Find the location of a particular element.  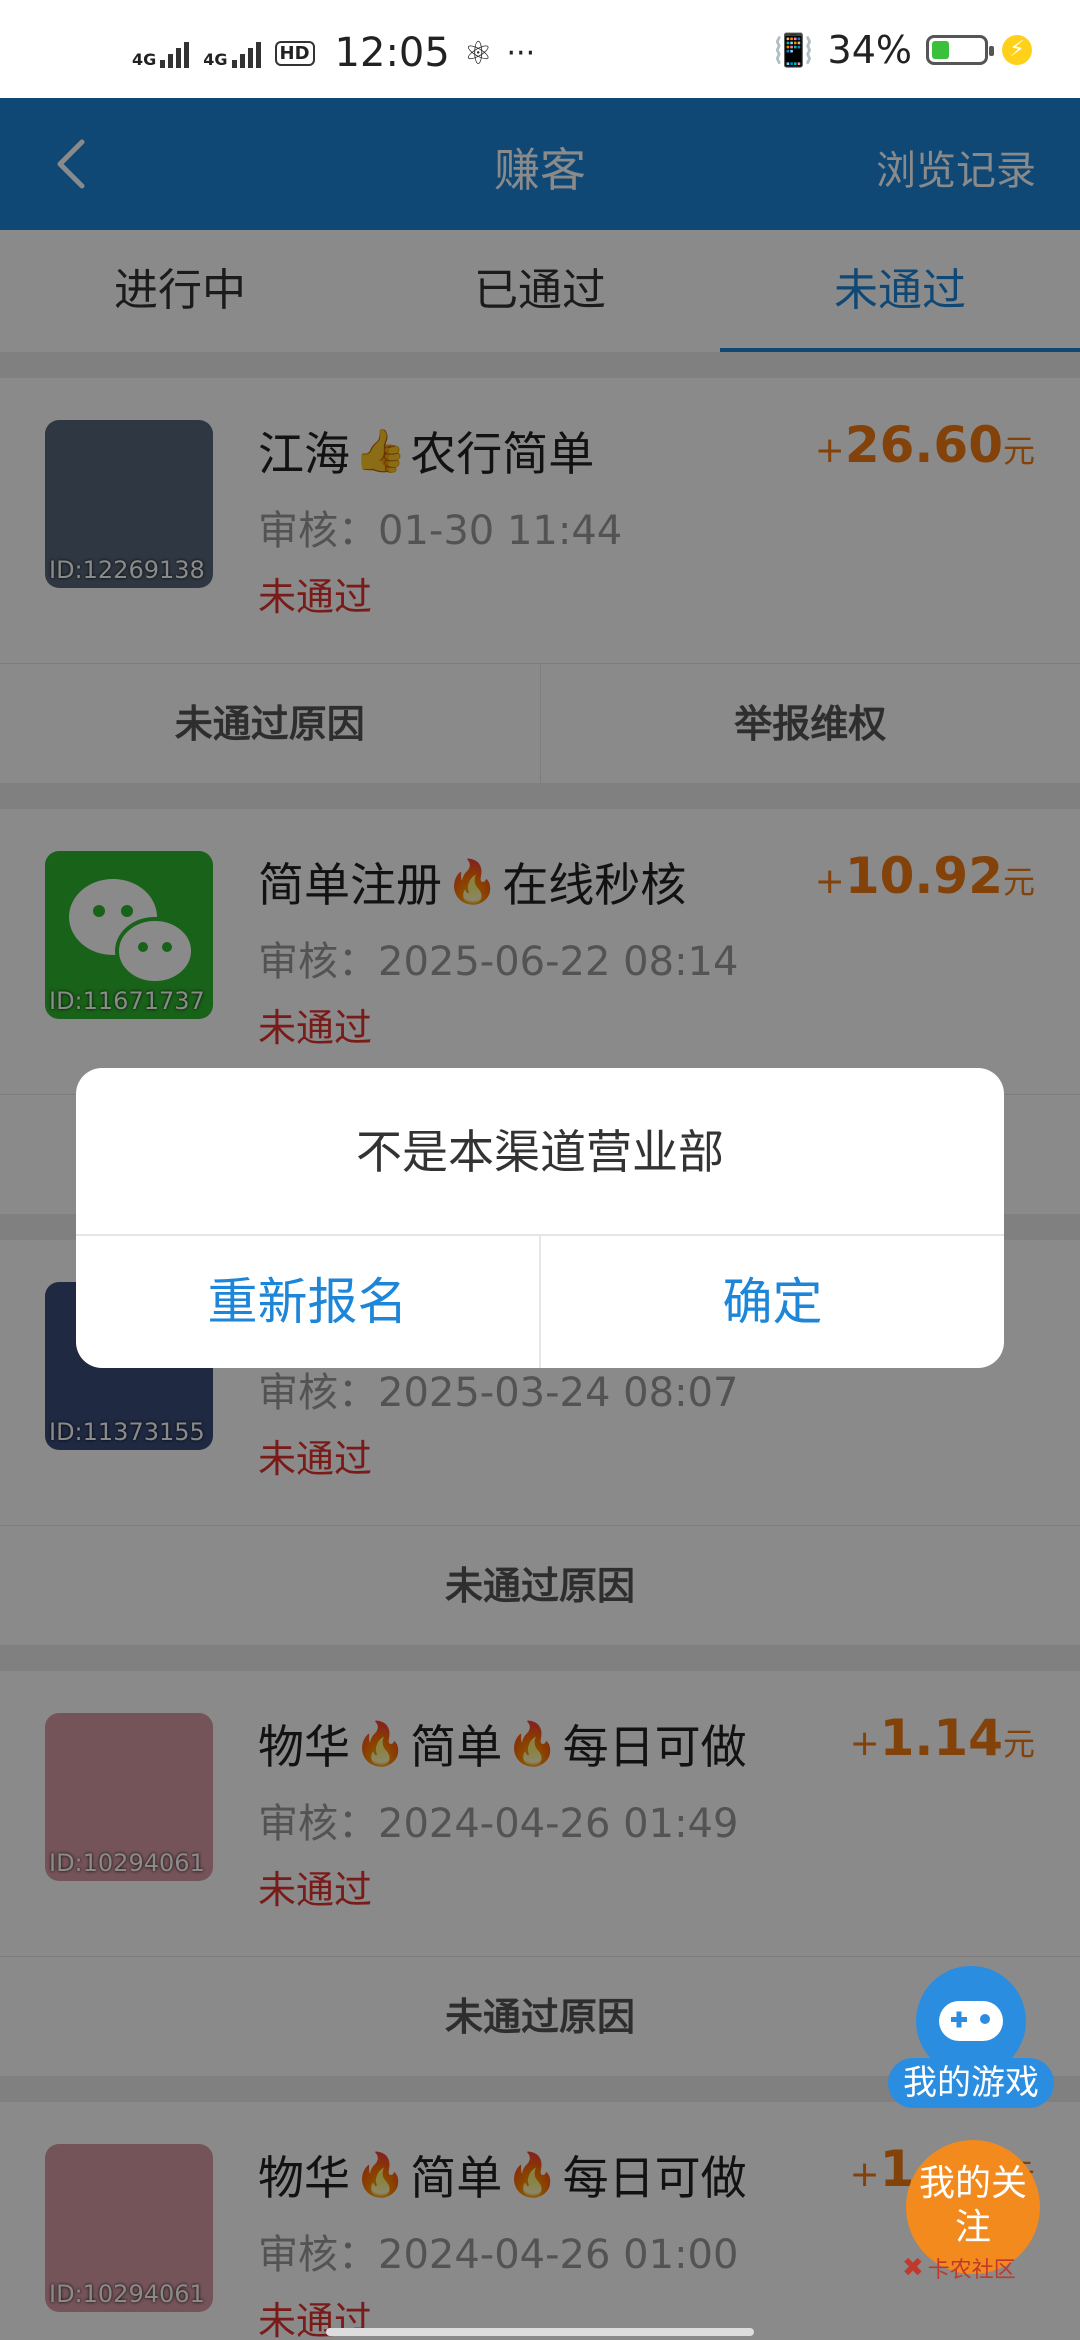

network-type-1: 4G is located at coordinates (144, 59).